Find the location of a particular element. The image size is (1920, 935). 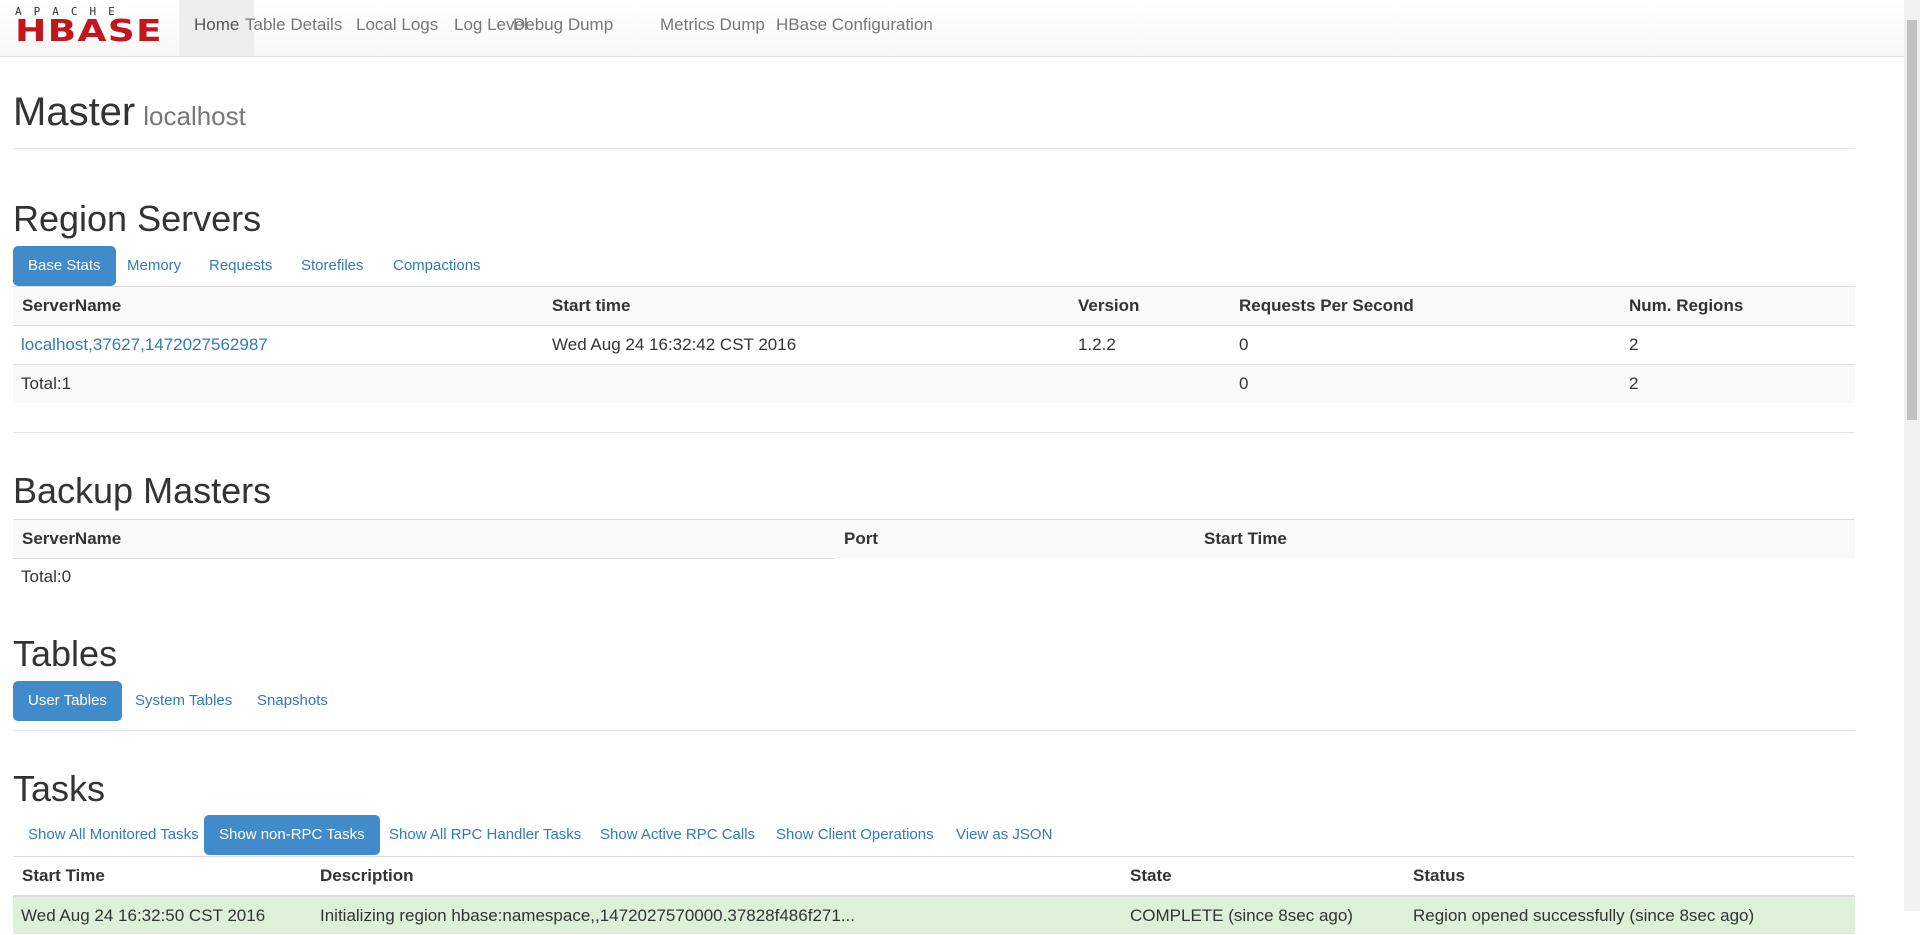

region-servers-heading: Region Servers is located at coordinates (137, 218).